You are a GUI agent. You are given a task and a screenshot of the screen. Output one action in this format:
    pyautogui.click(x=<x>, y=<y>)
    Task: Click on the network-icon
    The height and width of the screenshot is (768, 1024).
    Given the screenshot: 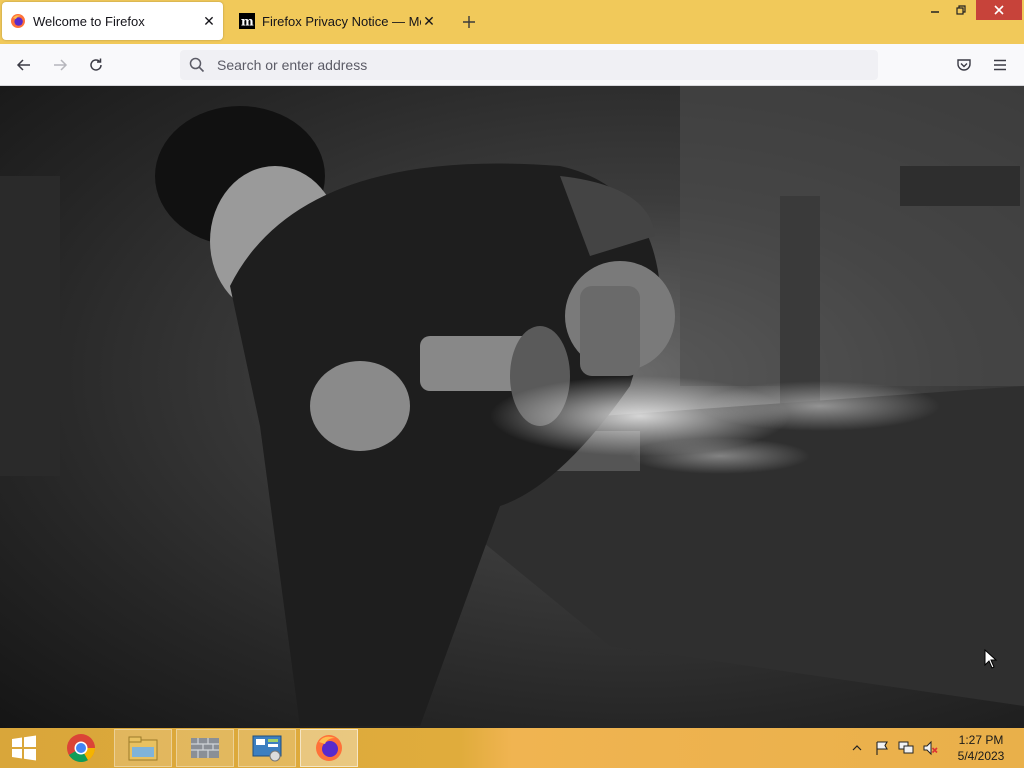 What is the action you would take?
    pyautogui.click(x=906, y=747)
    